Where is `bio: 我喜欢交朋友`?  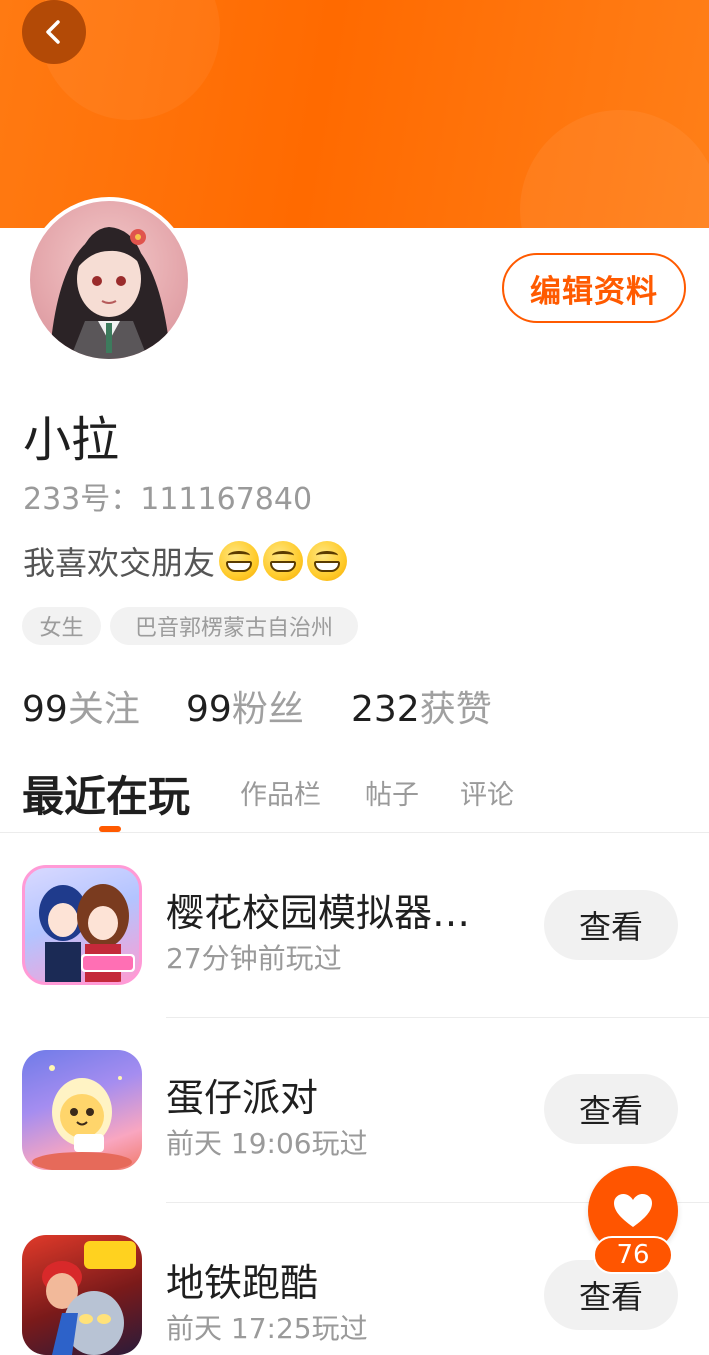
bio: 我喜欢交朋友 is located at coordinates (185, 561).